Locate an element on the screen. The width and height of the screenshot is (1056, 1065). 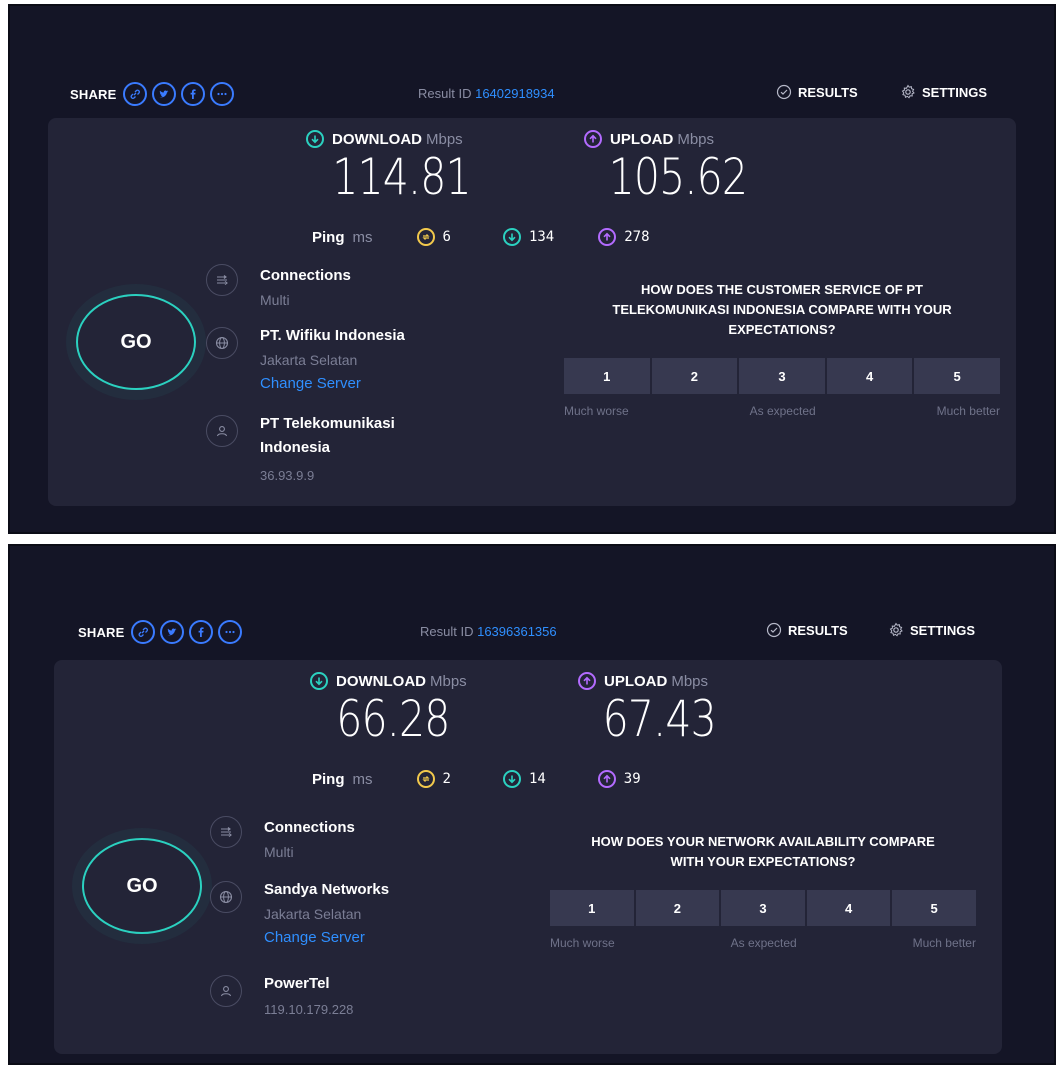
upload-value: 105.62 is located at coordinates (678, 177).